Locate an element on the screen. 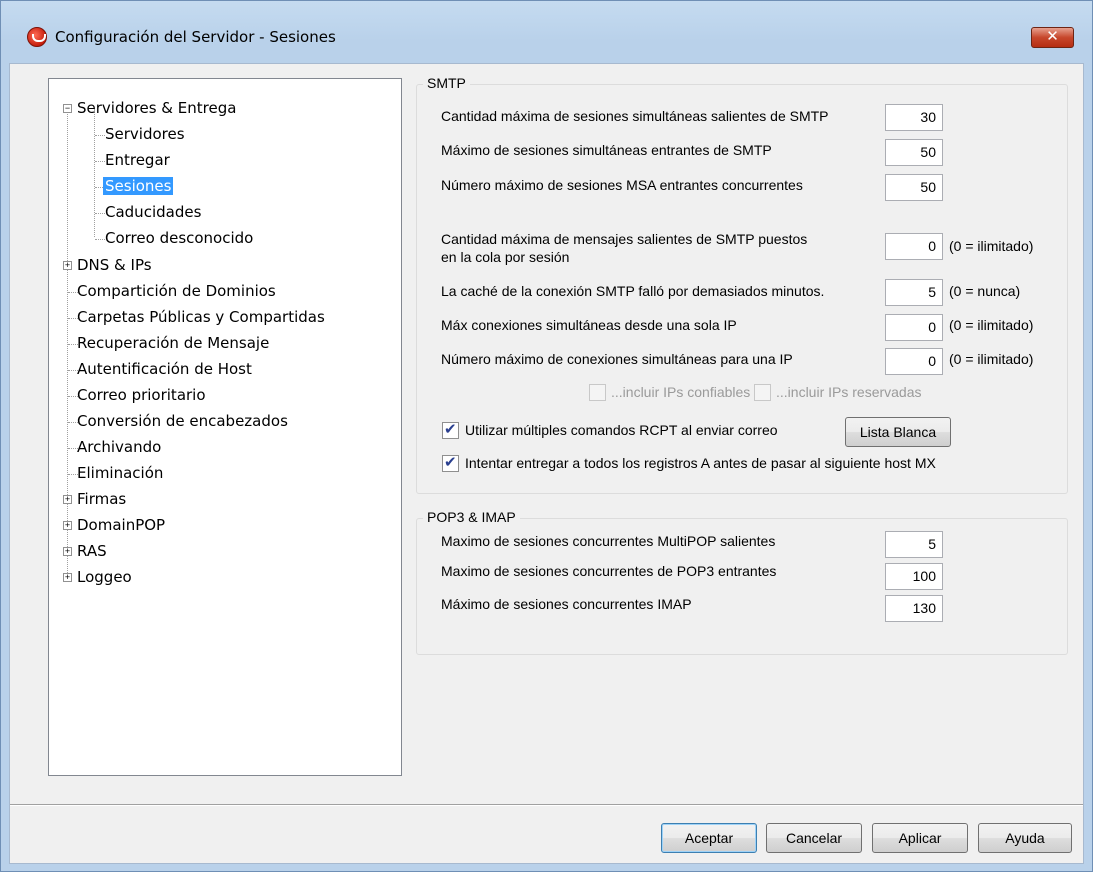 This screenshot has height=872, width=1093. tree-item-label: DNS & IPs is located at coordinates (114, 265).